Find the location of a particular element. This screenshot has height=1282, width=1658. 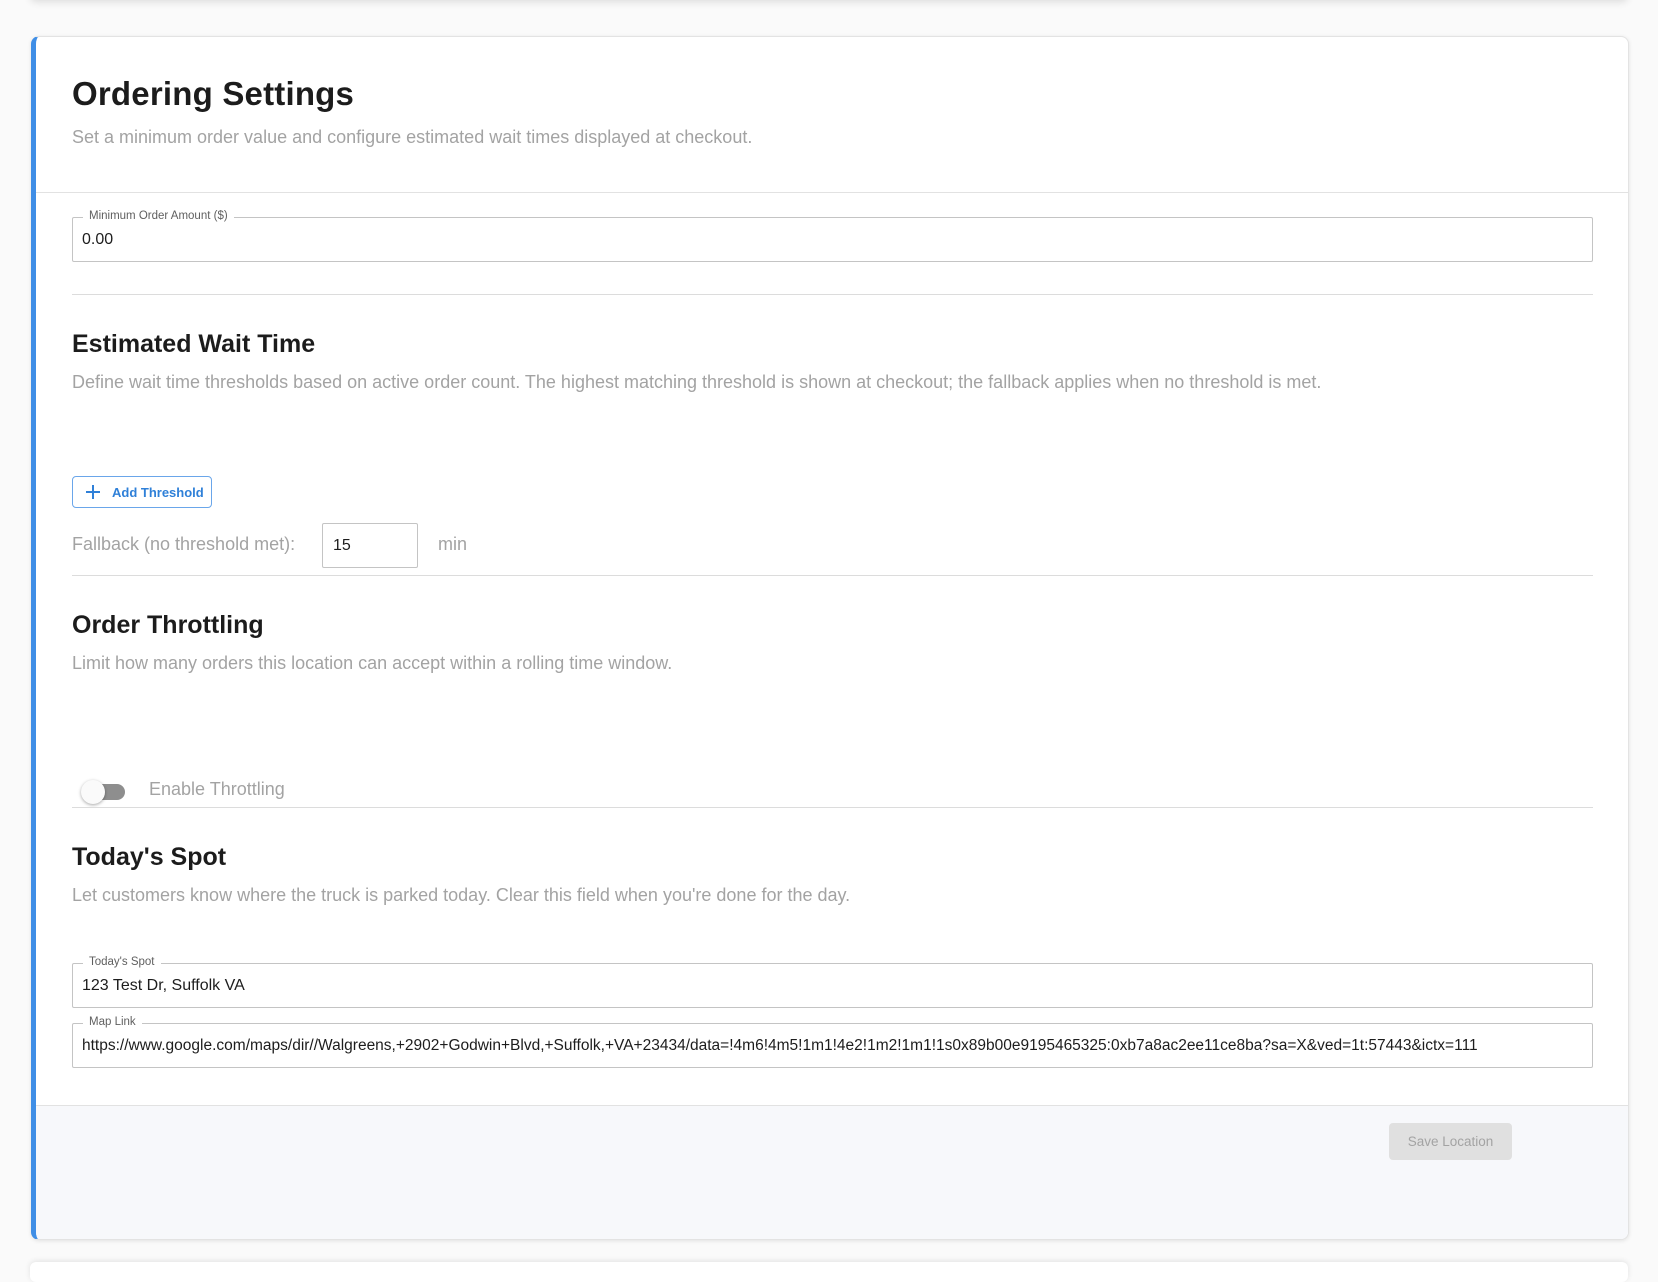

fallback-label: Fallback (no threshold met): is located at coordinates (184, 544).